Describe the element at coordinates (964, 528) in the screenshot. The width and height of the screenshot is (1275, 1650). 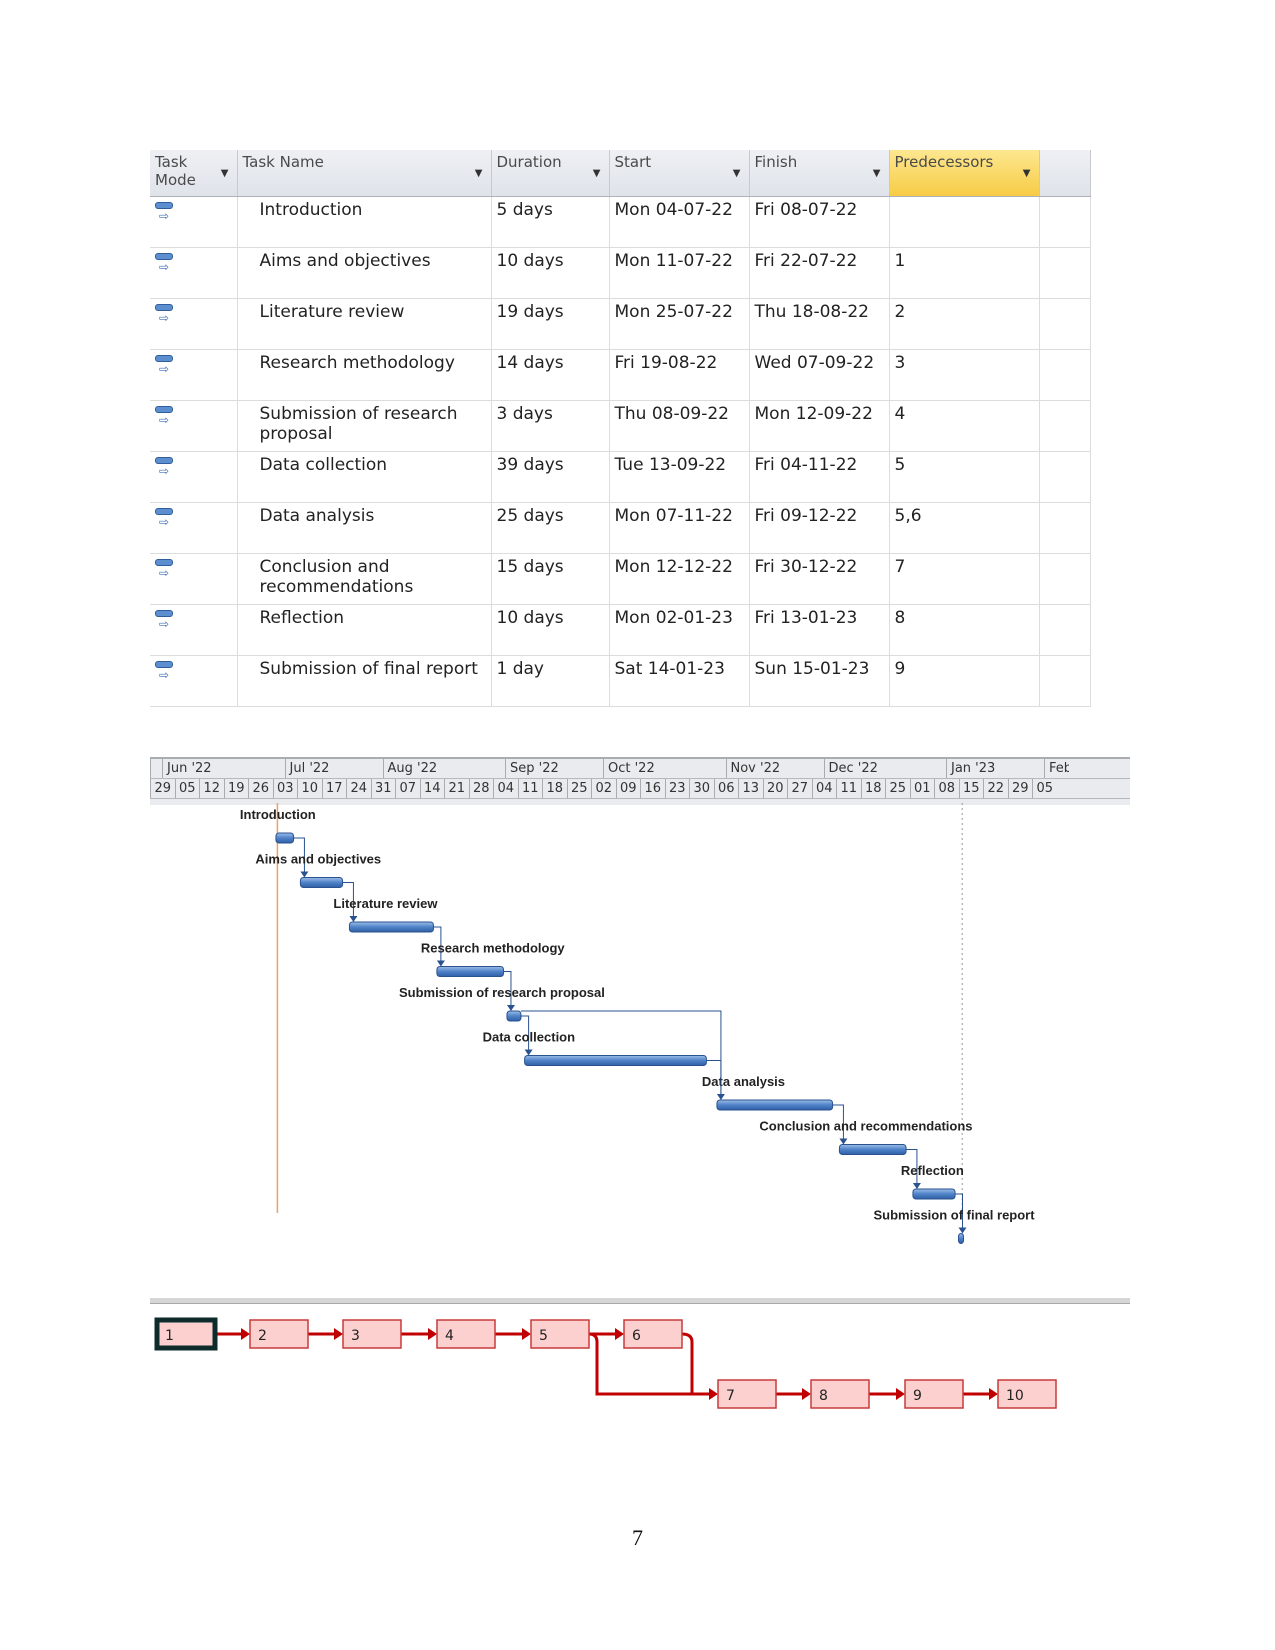
I see `predecessors-cell: 5,6` at that location.